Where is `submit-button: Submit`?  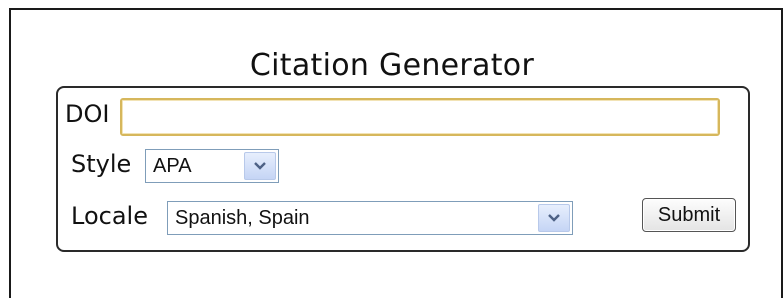 submit-button: Submit is located at coordinates (689, 215).